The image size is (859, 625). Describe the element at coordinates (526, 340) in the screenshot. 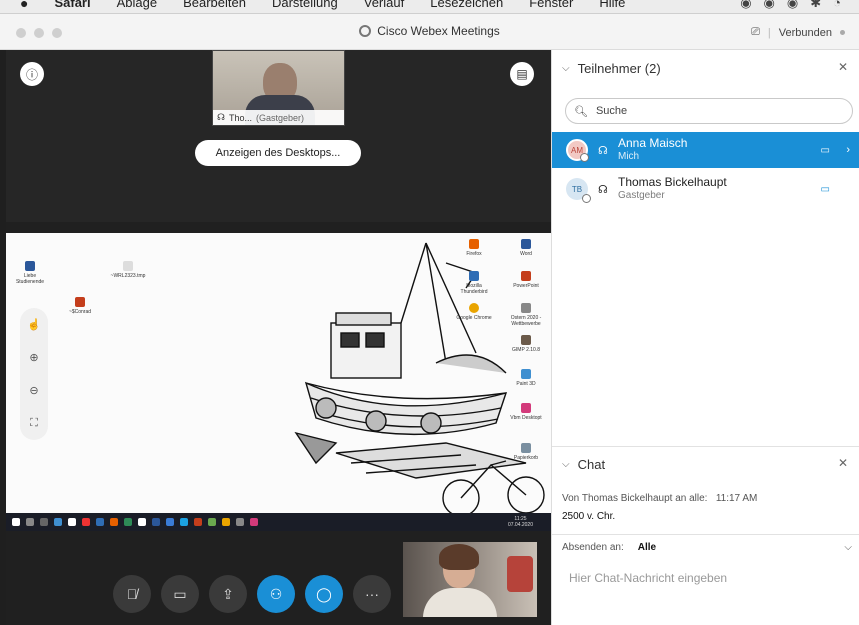

I see `gimp-icon` at that location.